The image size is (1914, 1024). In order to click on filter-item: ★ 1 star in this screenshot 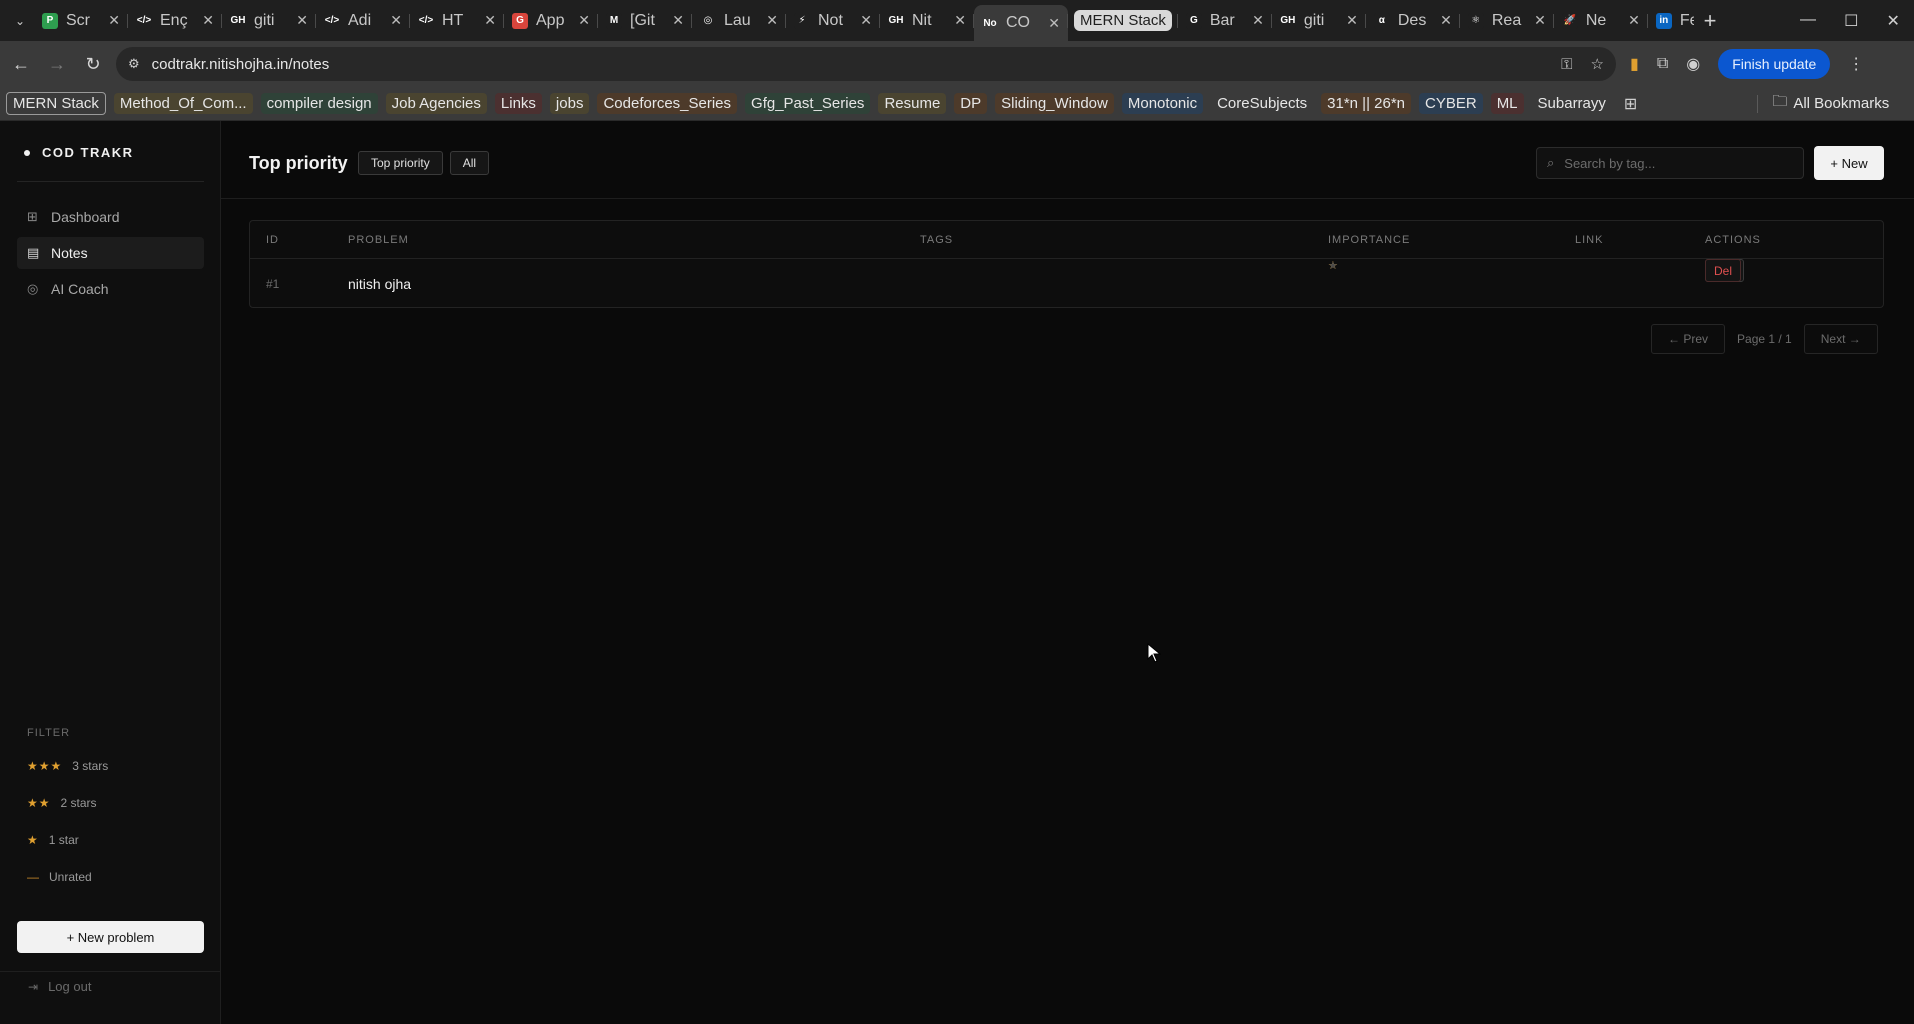, I will do `click(67, 839)`.